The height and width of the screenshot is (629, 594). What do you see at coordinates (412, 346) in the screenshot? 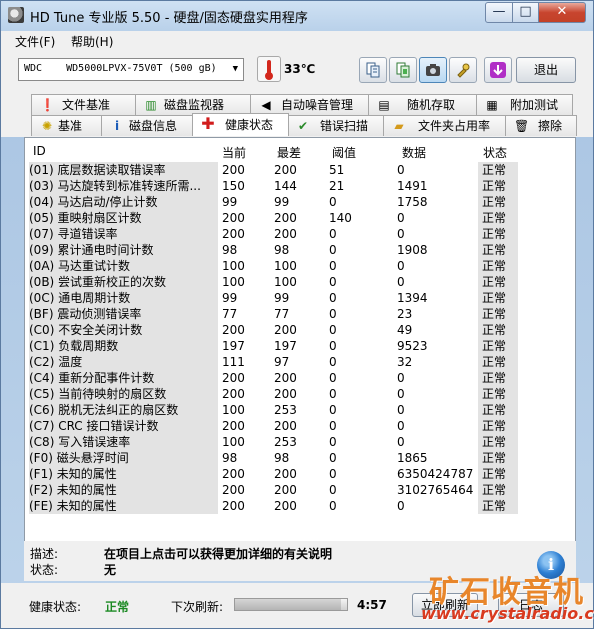
I see `raw-data-value: 9523` at bounding box center [412, 346].